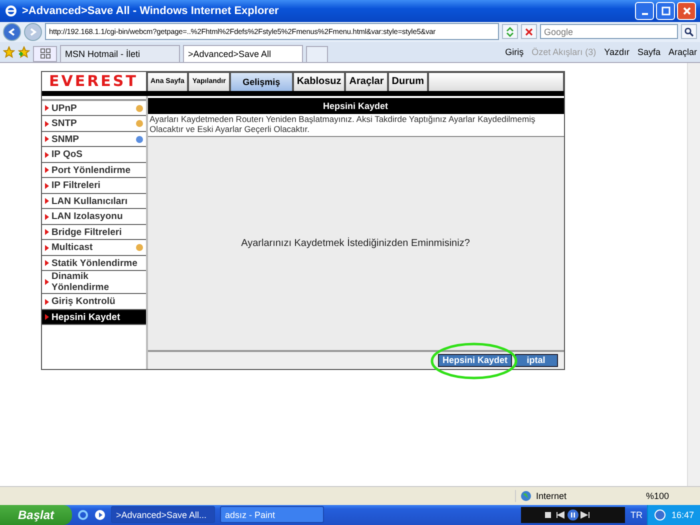 Image resolution: width=700 pixels, height=525 pixels. Describe the element at coordinates (94, 302) in the screenshot. I see `sidebar-item: Giriş Kontrolü` at that location.